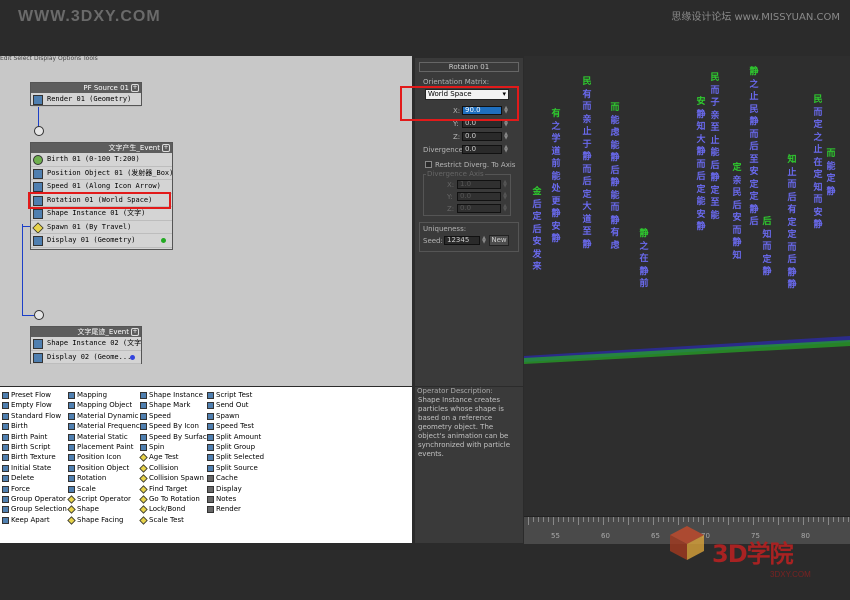  I want to click on pf-source-node: PF Source 01 + Render 01 (Geometry), so click(86, 94).